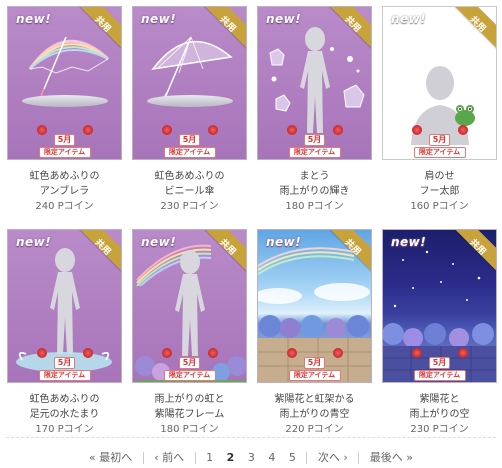 The image size is (502, 468). I want to click on item-name-line2: 雨上がりの空, so click(439, 414).